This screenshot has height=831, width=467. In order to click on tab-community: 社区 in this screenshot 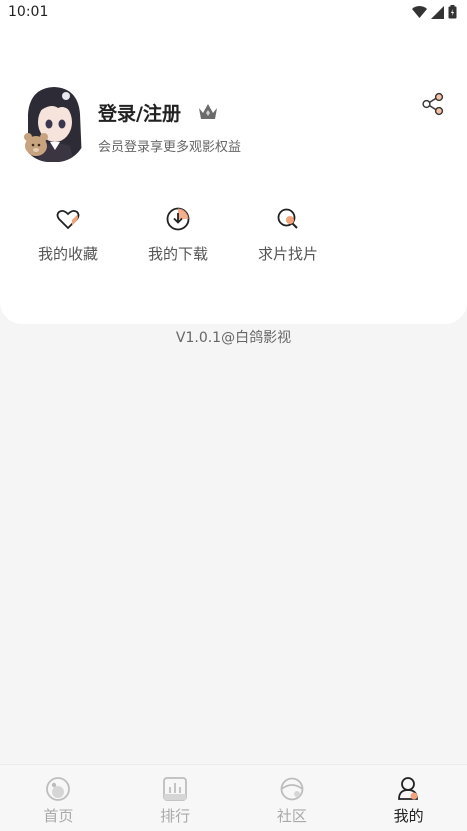, I will do `click(292, 798)`.